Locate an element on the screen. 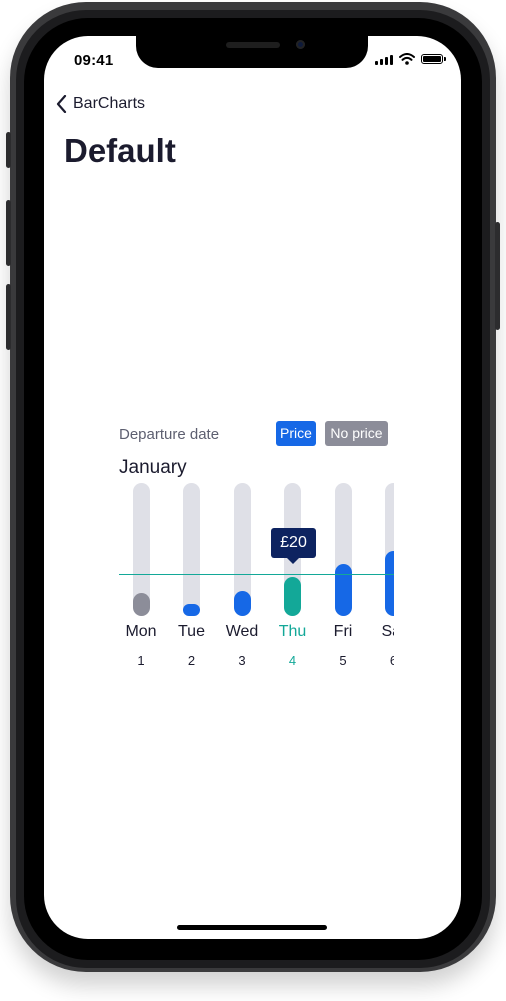 This screenshot has width=506, height=1001. back-button-label: BarCharts is located at coordinates (109, 103).